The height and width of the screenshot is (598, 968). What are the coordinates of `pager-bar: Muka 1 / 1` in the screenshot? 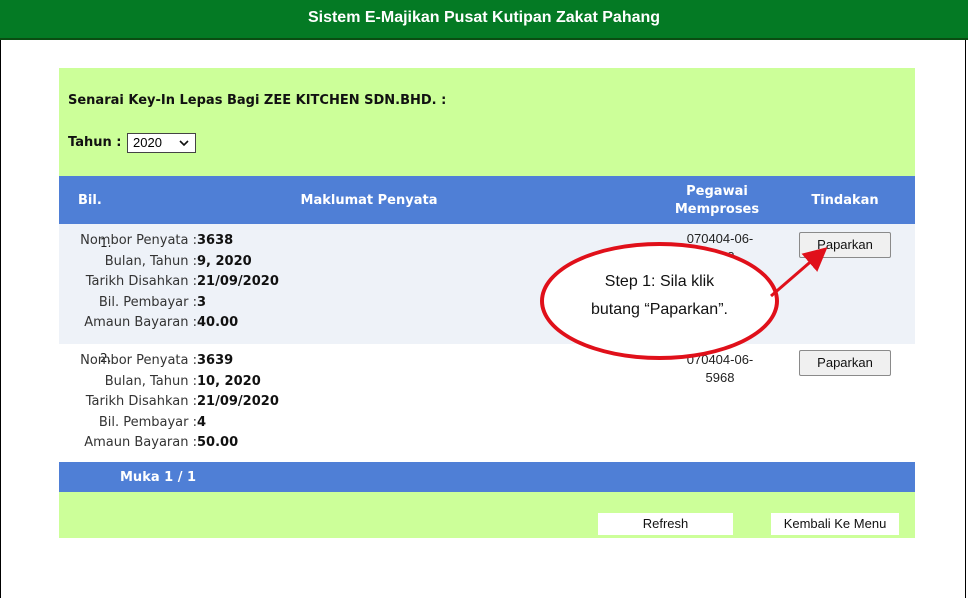 It's located at (487, 477).